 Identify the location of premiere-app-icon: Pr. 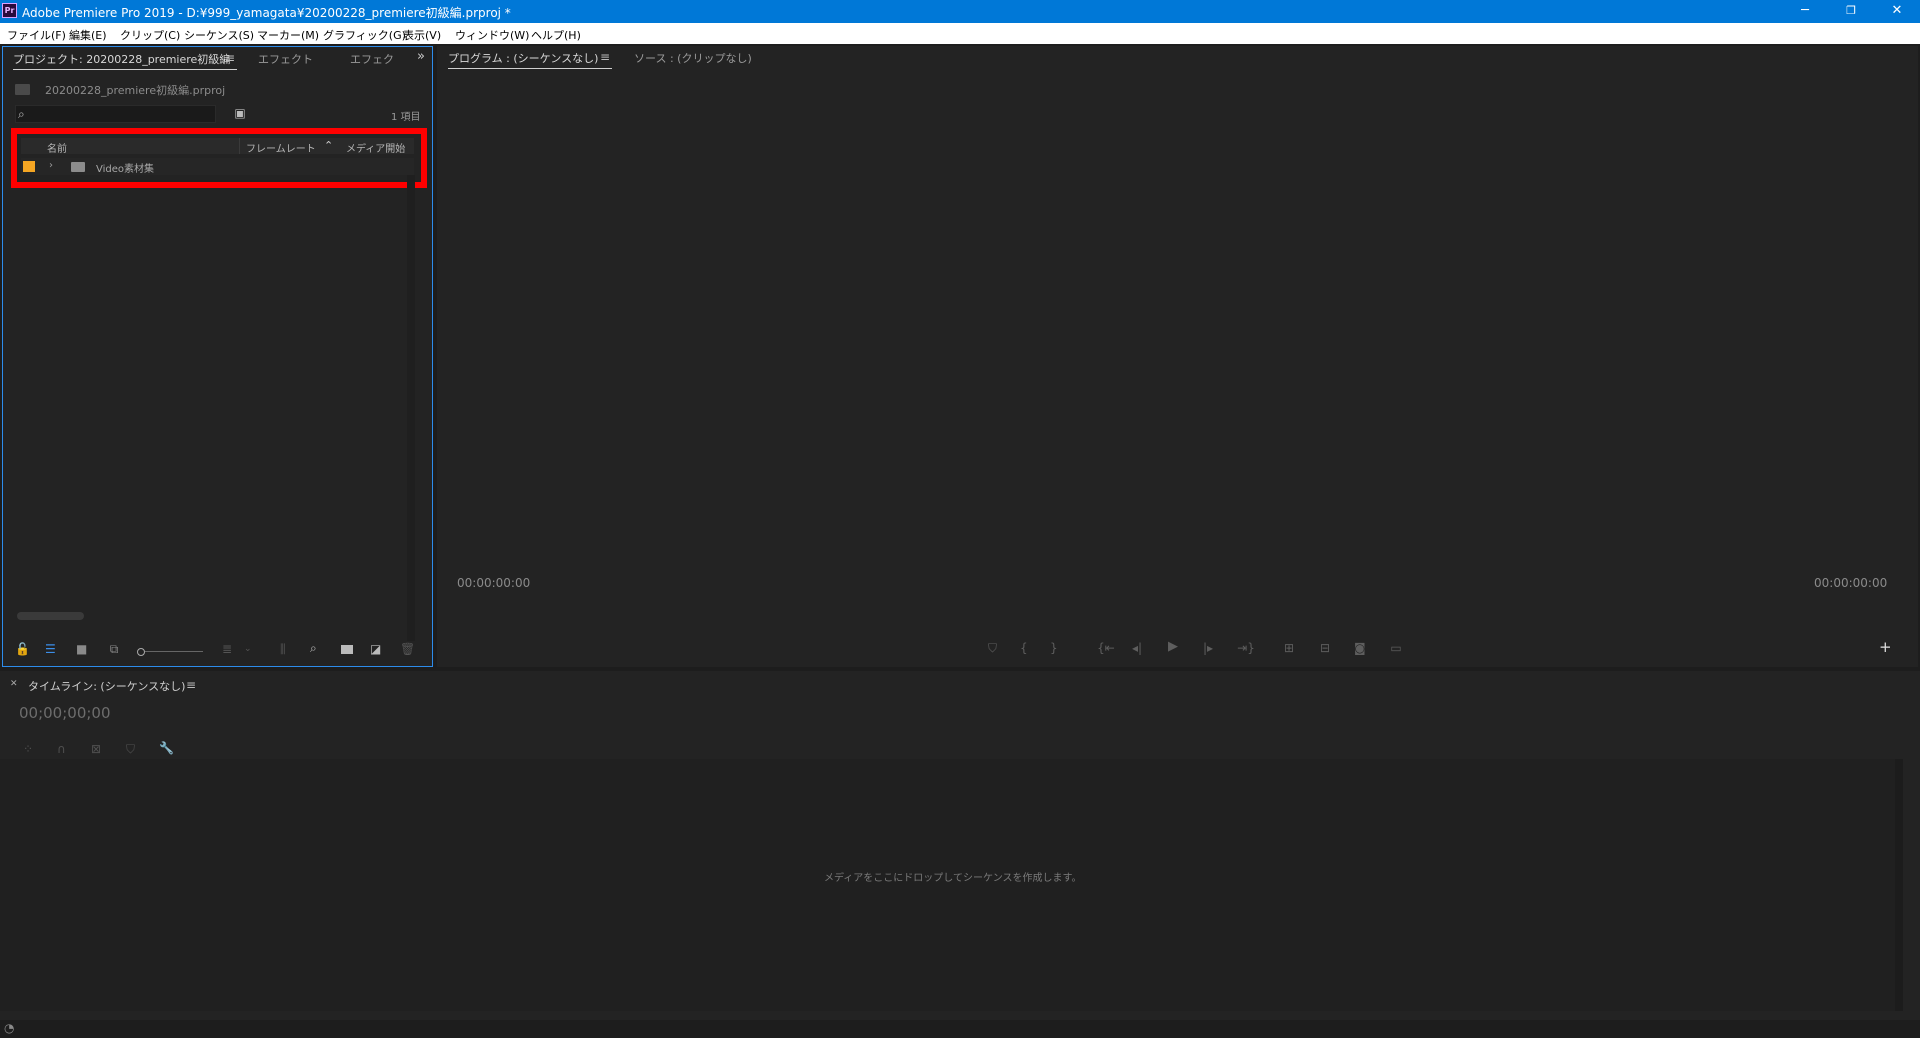
(9, 10).